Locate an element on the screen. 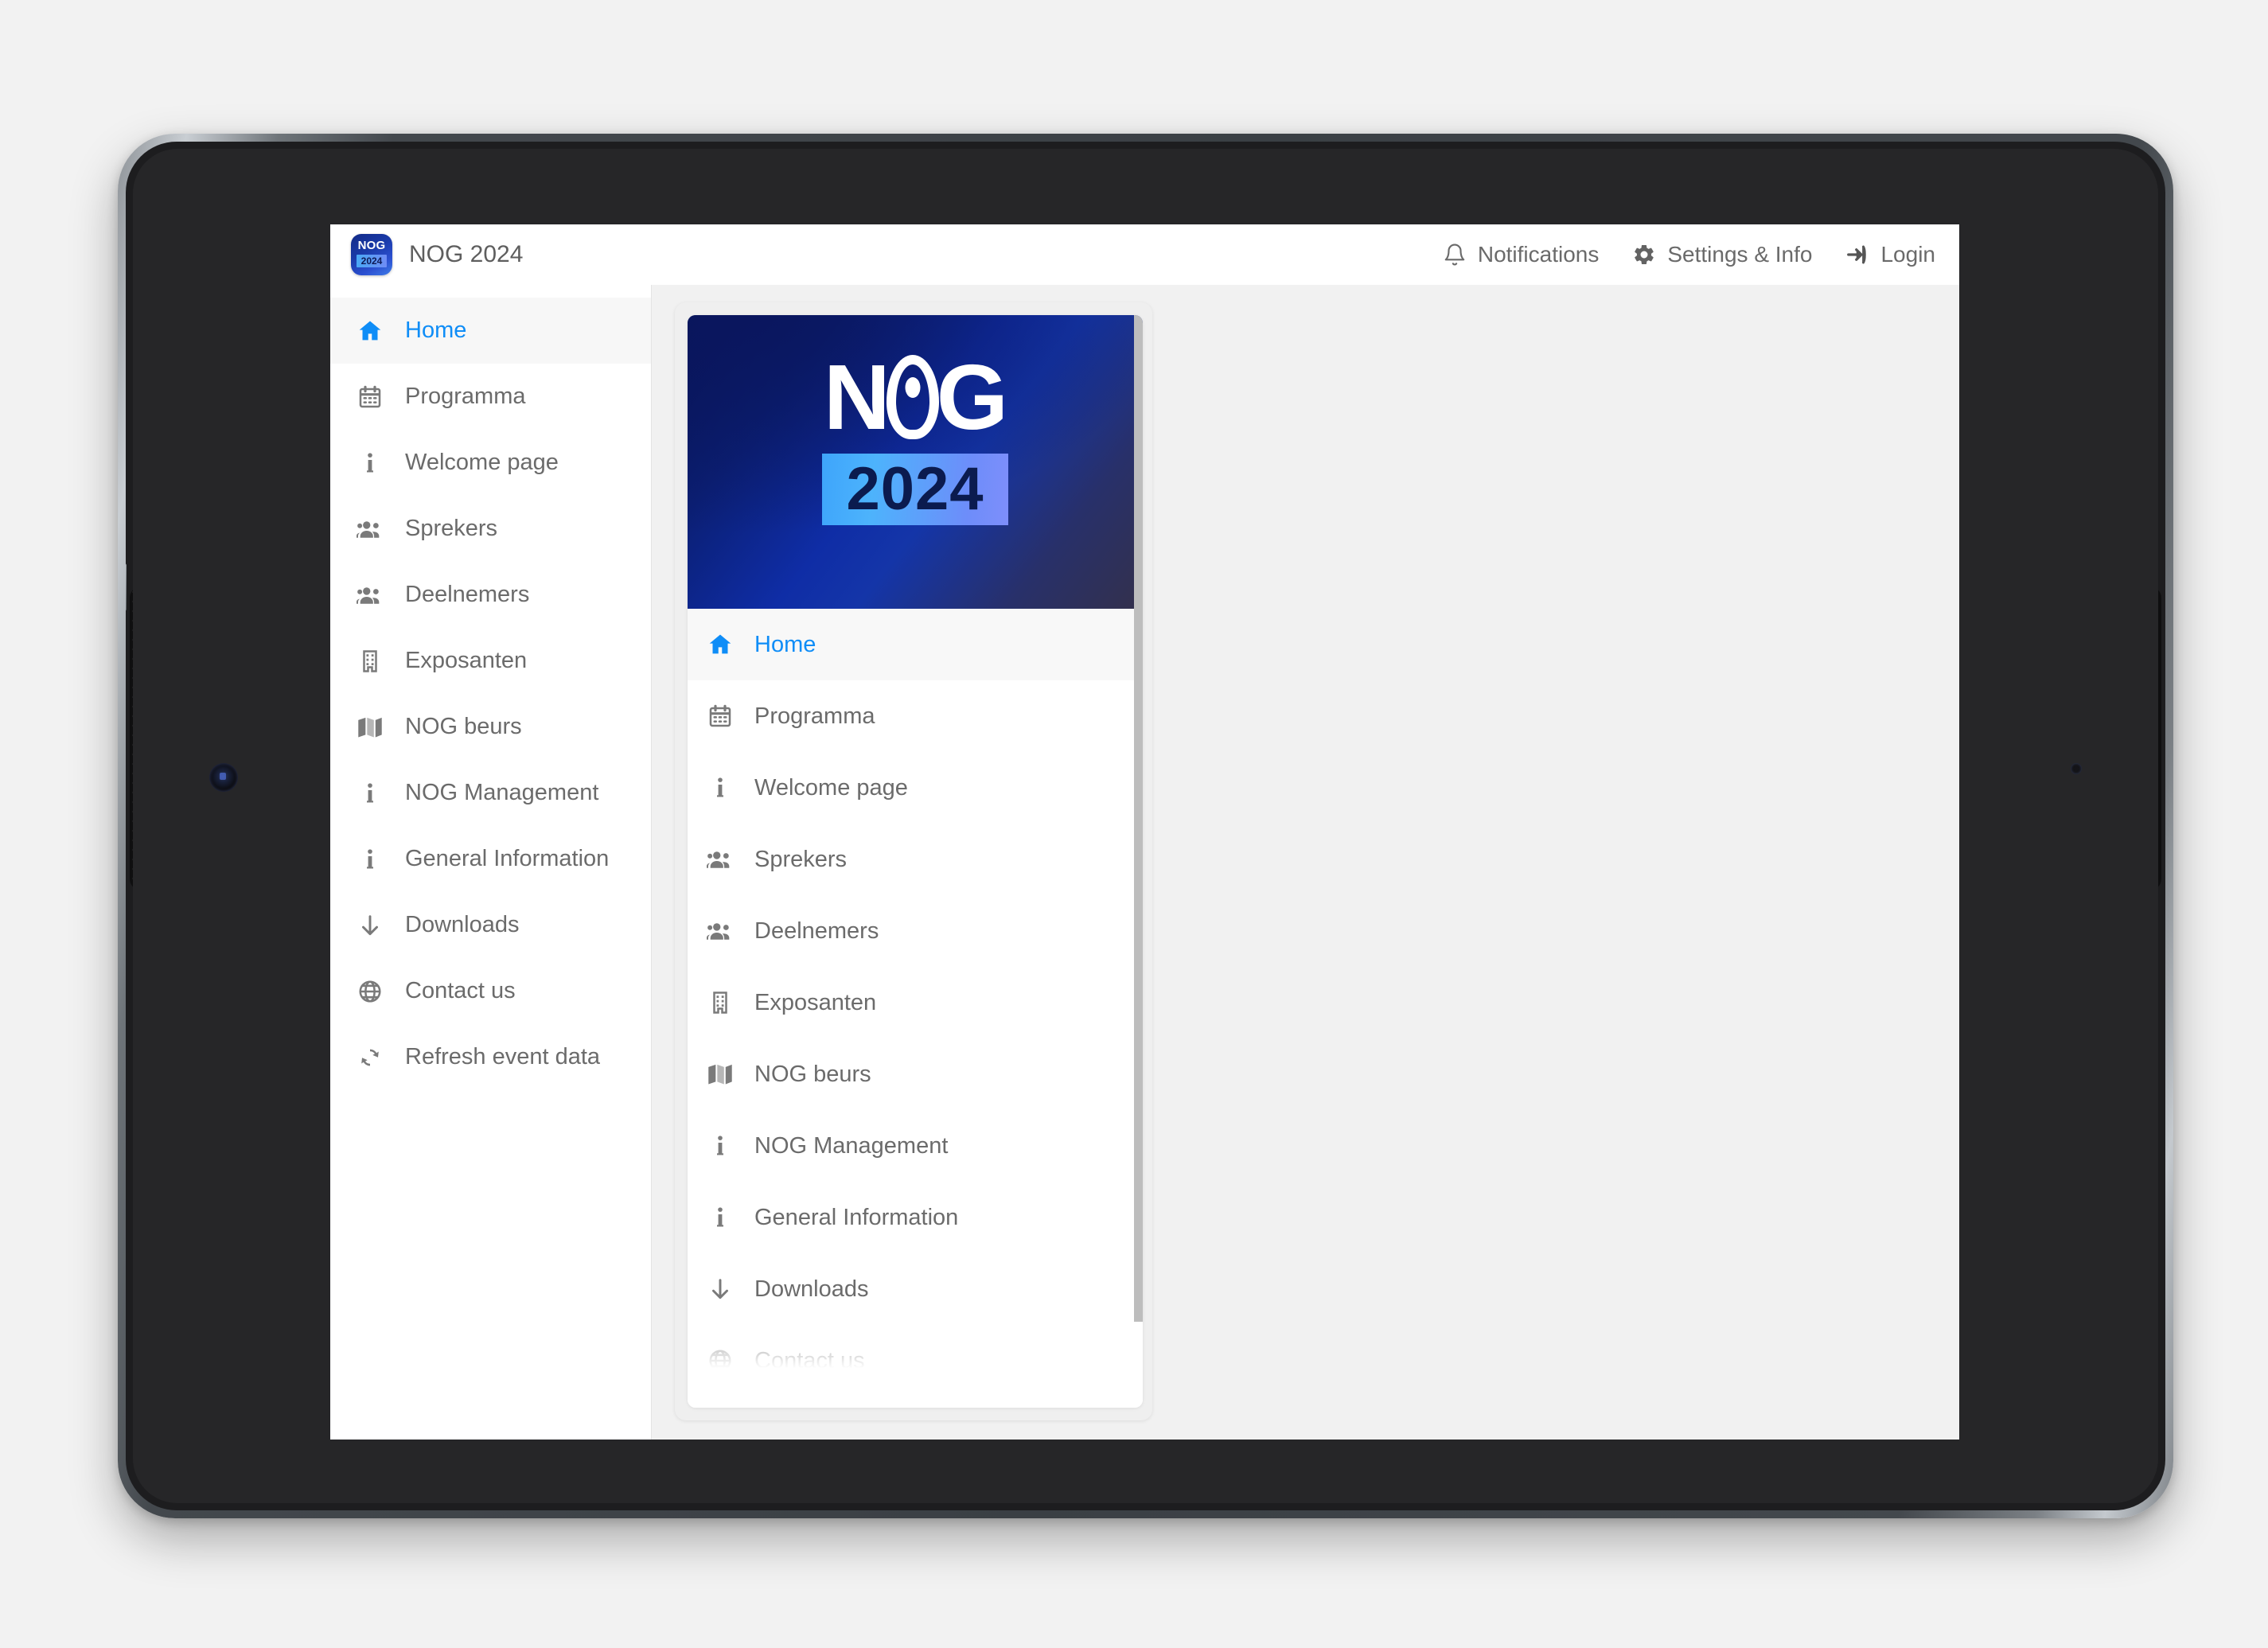 This screenshot has width=2268, height=1648. sidebar-item-welcome-page: Welcome page is located at coordinates (490, 463).